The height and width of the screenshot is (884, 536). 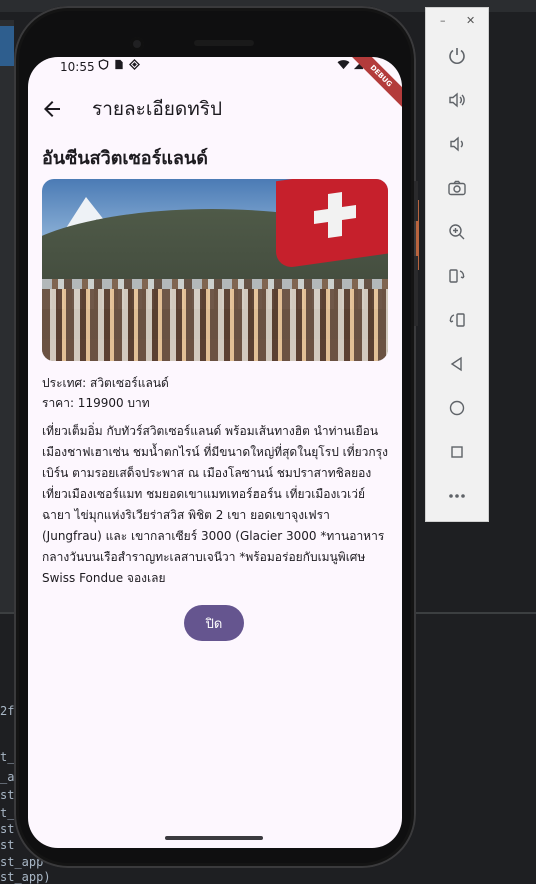 I want to click on trip-country: ประเทศ: สวิตเซอร์แลนด์, so click(x=105, y=383).